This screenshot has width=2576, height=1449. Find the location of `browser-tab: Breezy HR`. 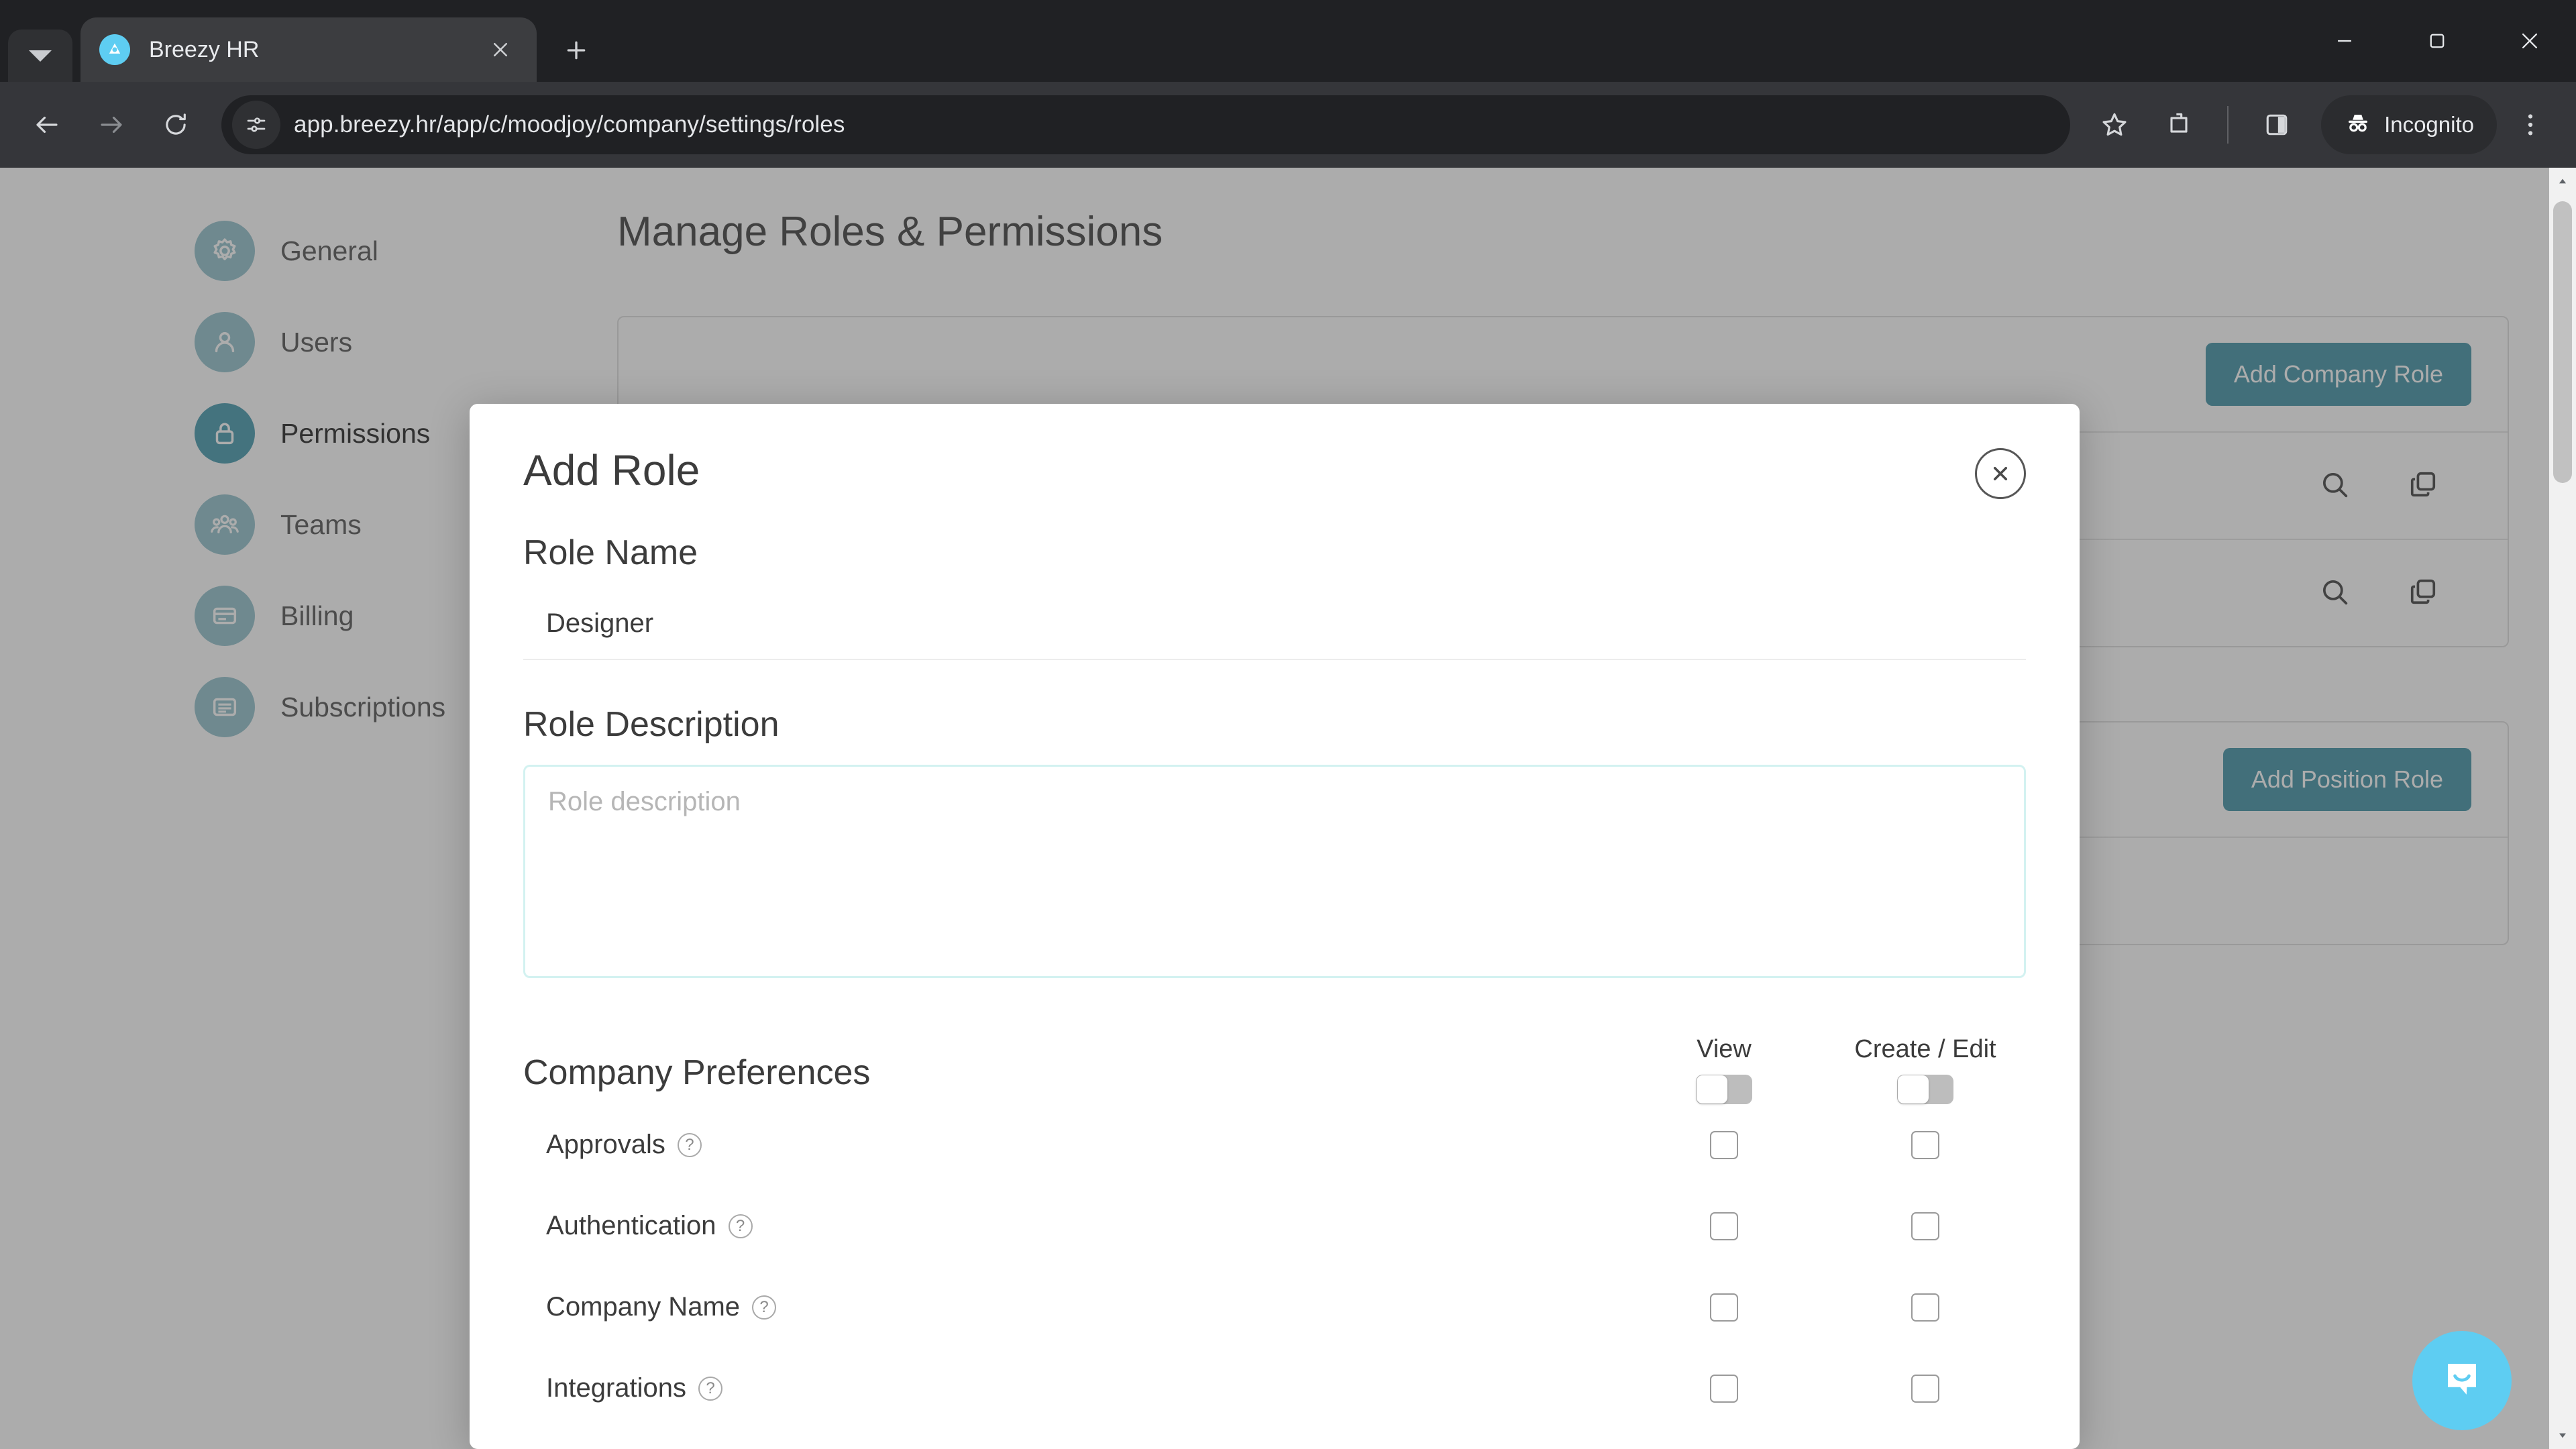

browser-tab: Breezy HR is located at coordinates (308, 49).